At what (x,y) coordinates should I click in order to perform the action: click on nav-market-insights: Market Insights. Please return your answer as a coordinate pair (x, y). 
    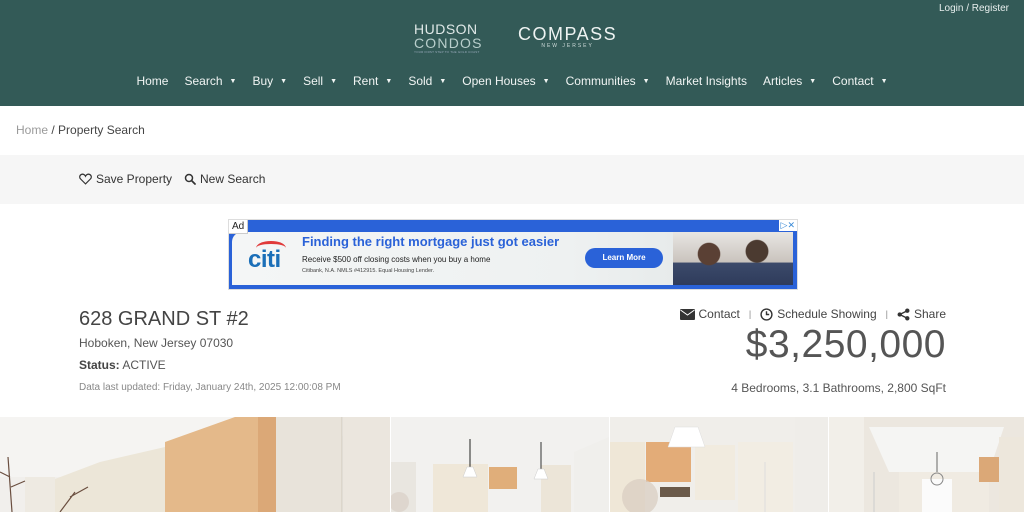
    Looking at the image, I should click on (706, 81).